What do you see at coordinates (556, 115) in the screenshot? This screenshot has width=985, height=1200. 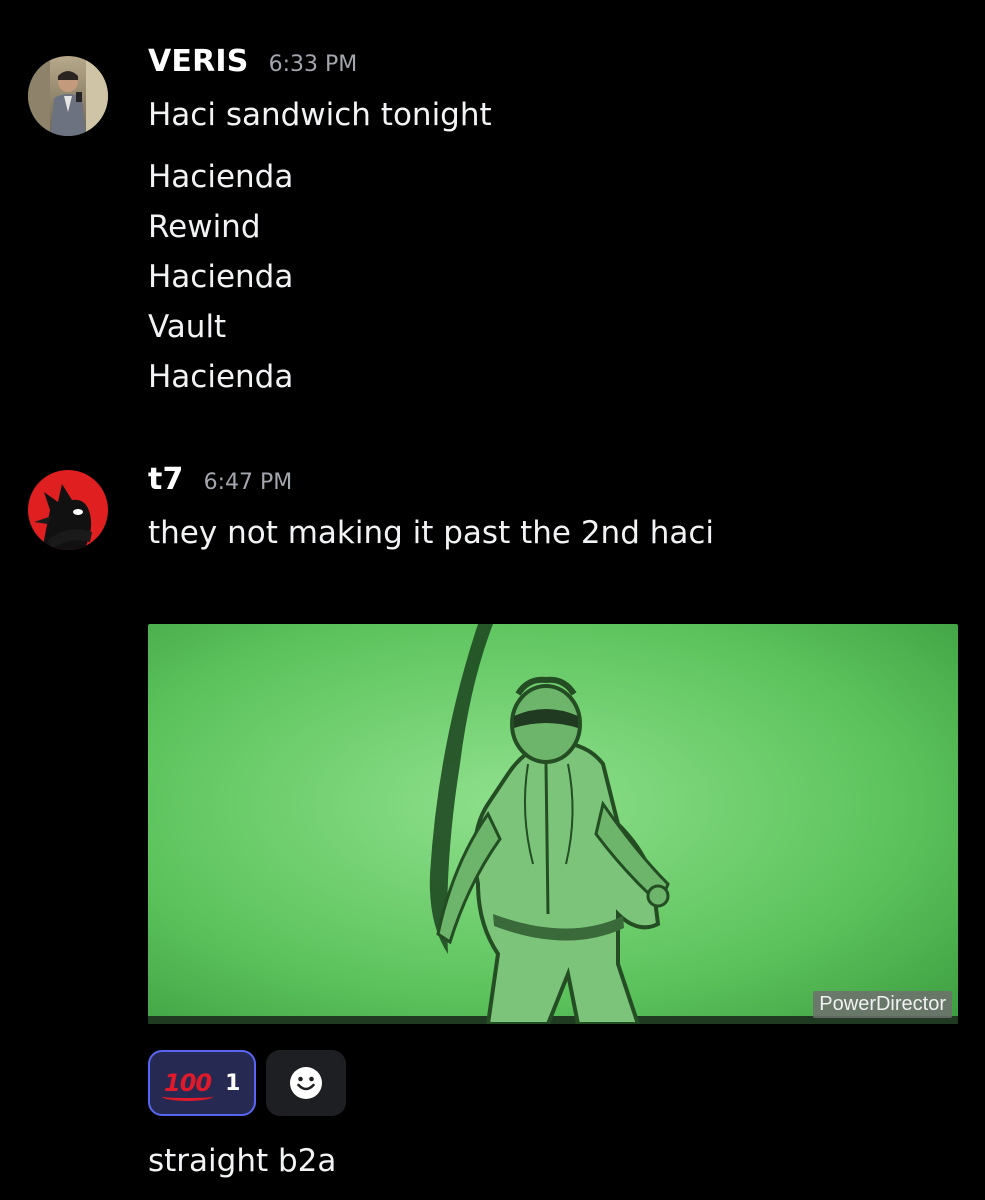 I see `message-text: Haci sandwich tonight` at bounding box center [556, 115].